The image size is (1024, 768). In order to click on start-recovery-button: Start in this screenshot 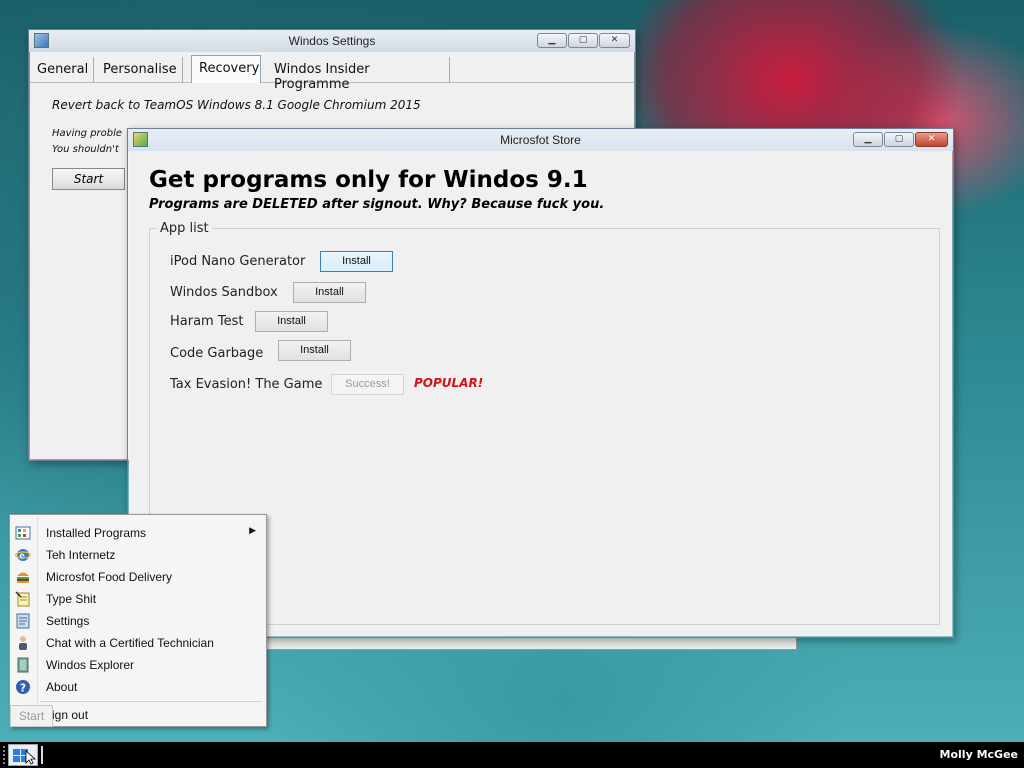, I will do `click(88, 179)`.